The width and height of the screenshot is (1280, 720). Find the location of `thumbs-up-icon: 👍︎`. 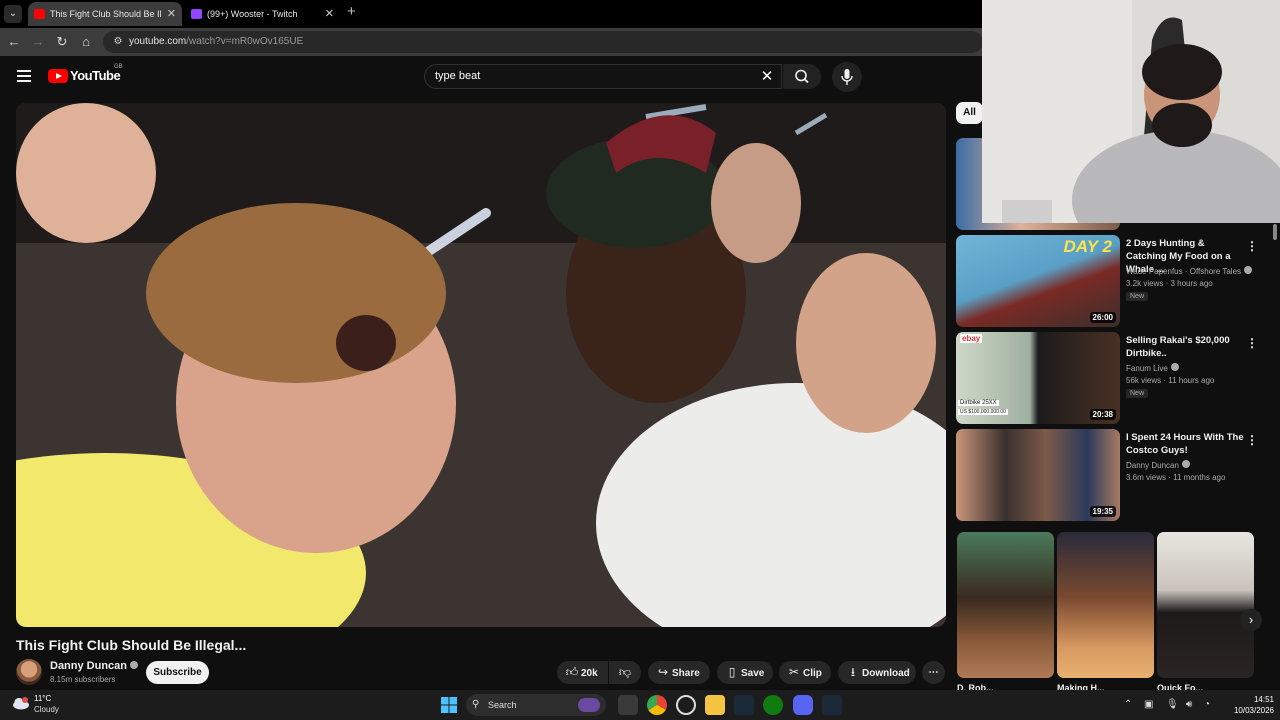

thumbs-up-icon: 👍︎ is located at coordinates (572, 672).